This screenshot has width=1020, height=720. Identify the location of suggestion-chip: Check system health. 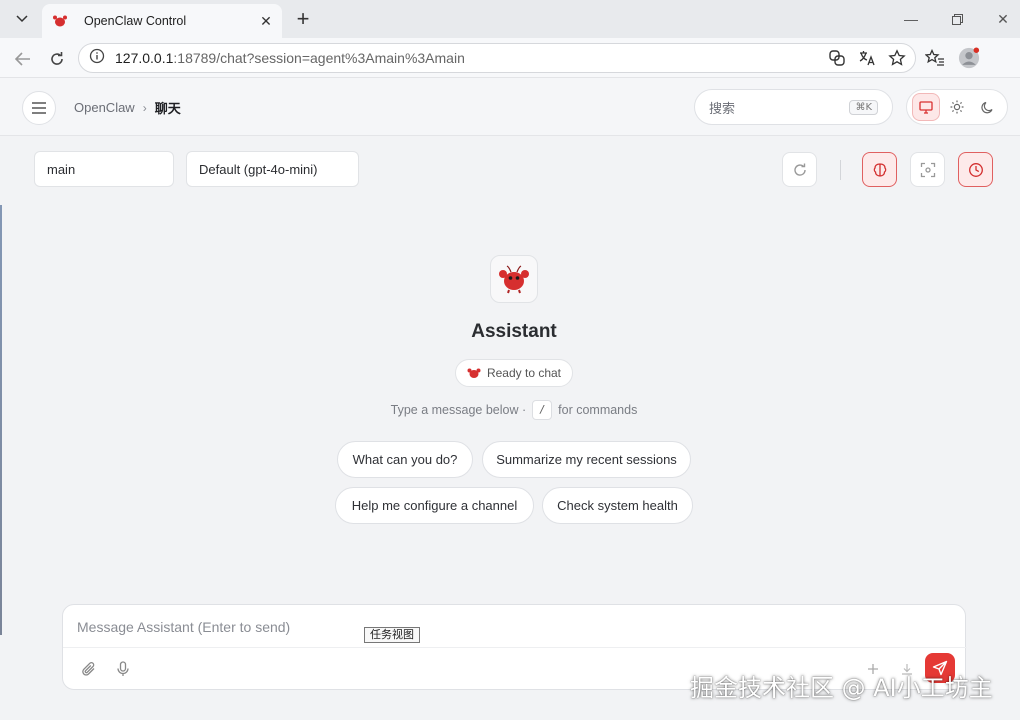
(617, 505).